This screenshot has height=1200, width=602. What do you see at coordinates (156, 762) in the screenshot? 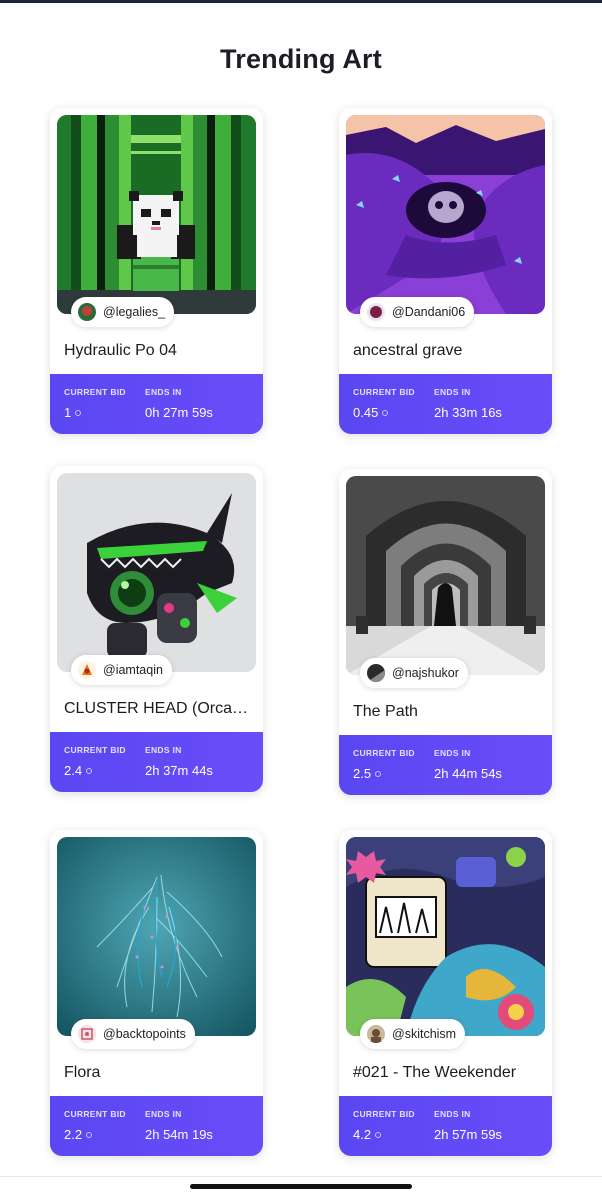
I see `bid-bar: CURRENT BID ENDS IN 2.4 2h 37m 44s` at bounding box center [156, 762].